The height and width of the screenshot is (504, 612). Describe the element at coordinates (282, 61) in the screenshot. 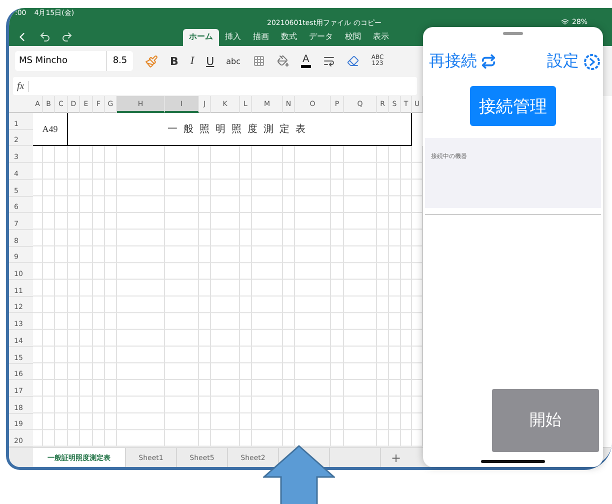

I see `paint-bucket-icon` at that location.